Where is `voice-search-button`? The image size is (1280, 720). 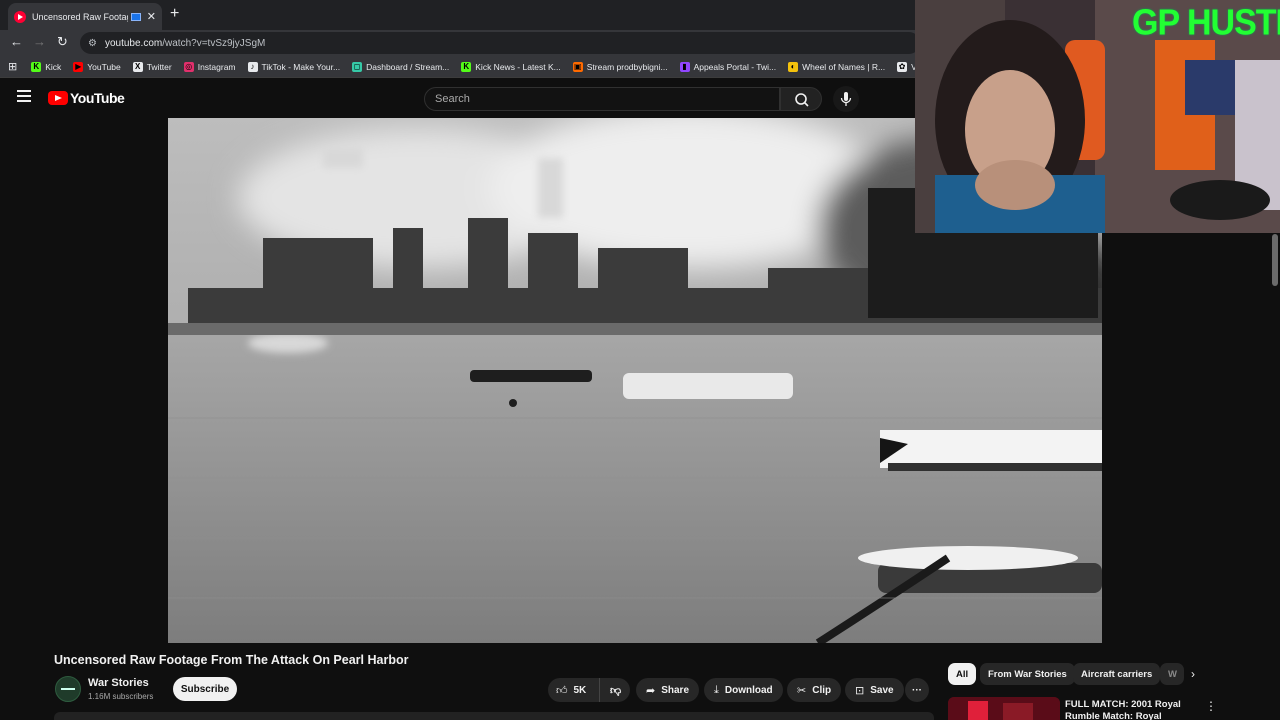
voice-search-button is located at coordinates (846, 99).